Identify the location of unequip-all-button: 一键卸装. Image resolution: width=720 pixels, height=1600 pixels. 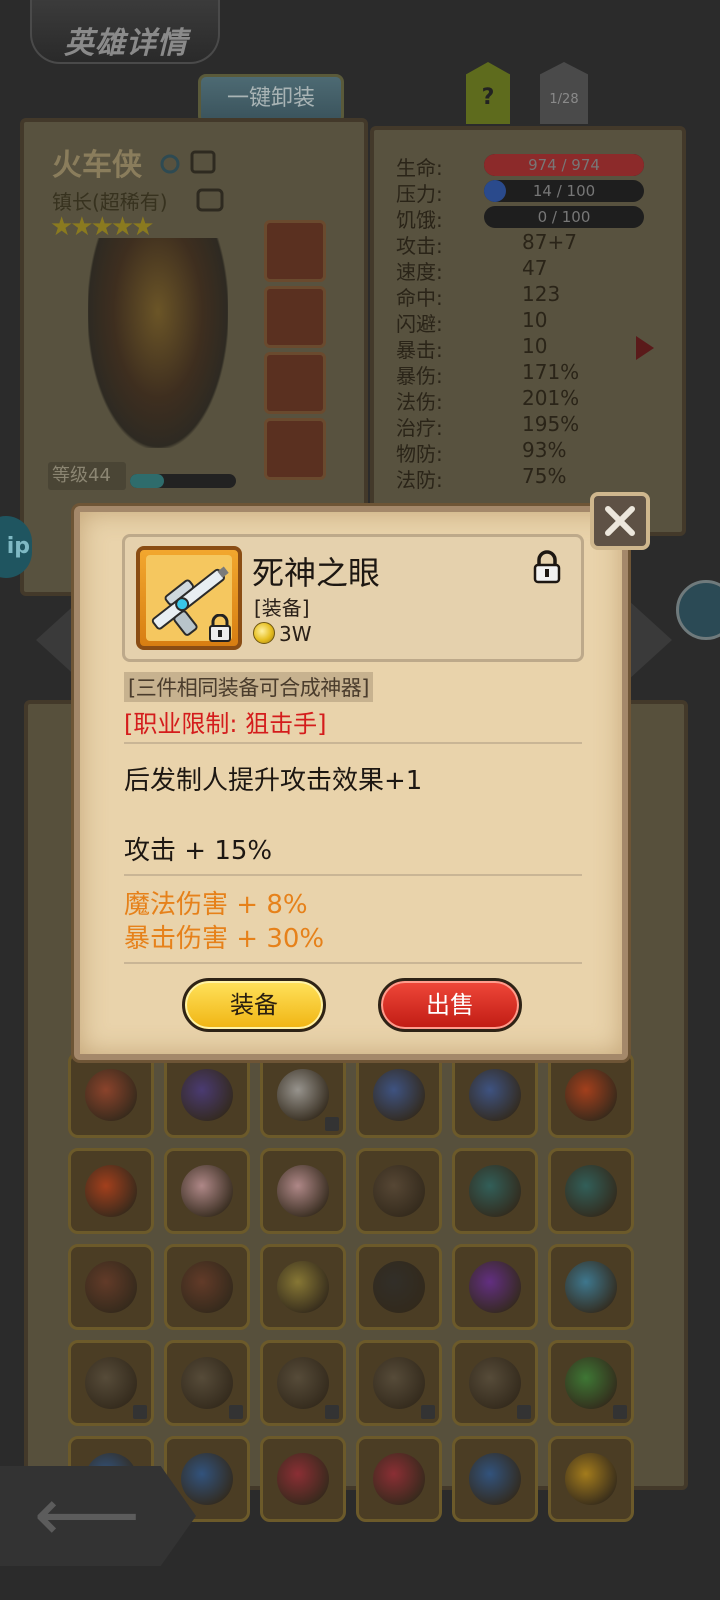
(271, 99).